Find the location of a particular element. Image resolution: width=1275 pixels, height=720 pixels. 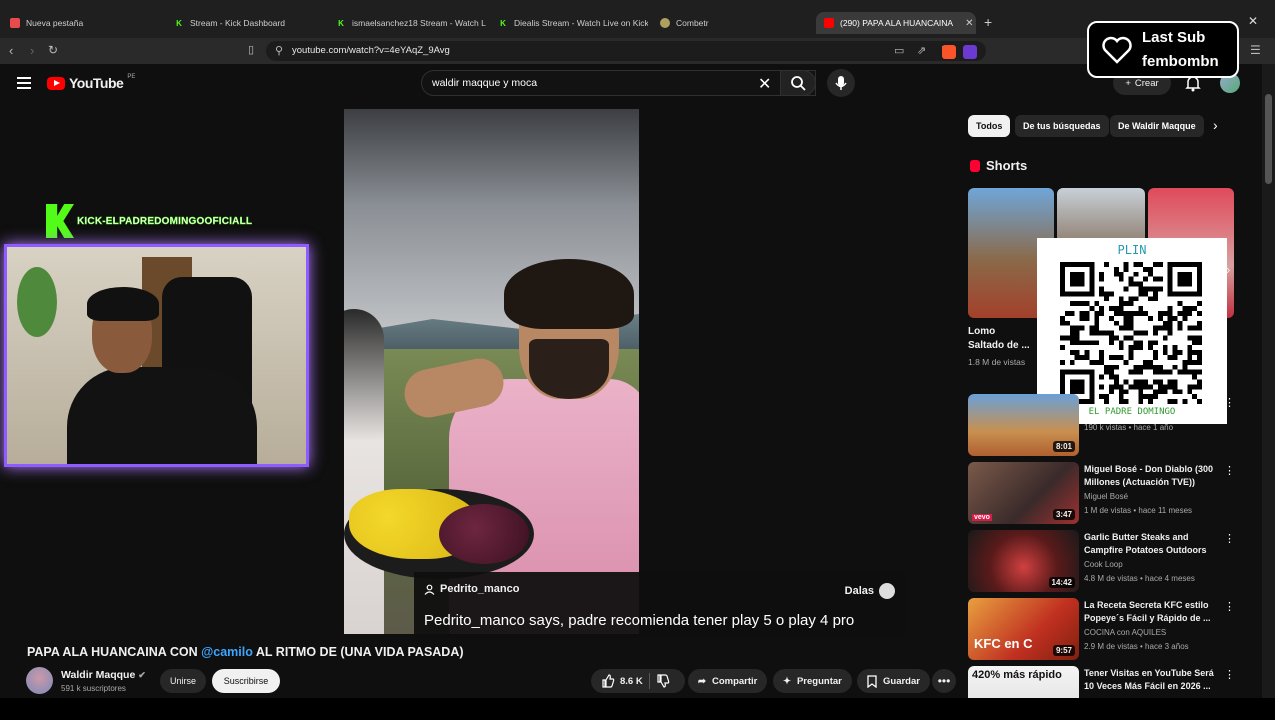

voice-avatar is located at coordinates (887, 591).